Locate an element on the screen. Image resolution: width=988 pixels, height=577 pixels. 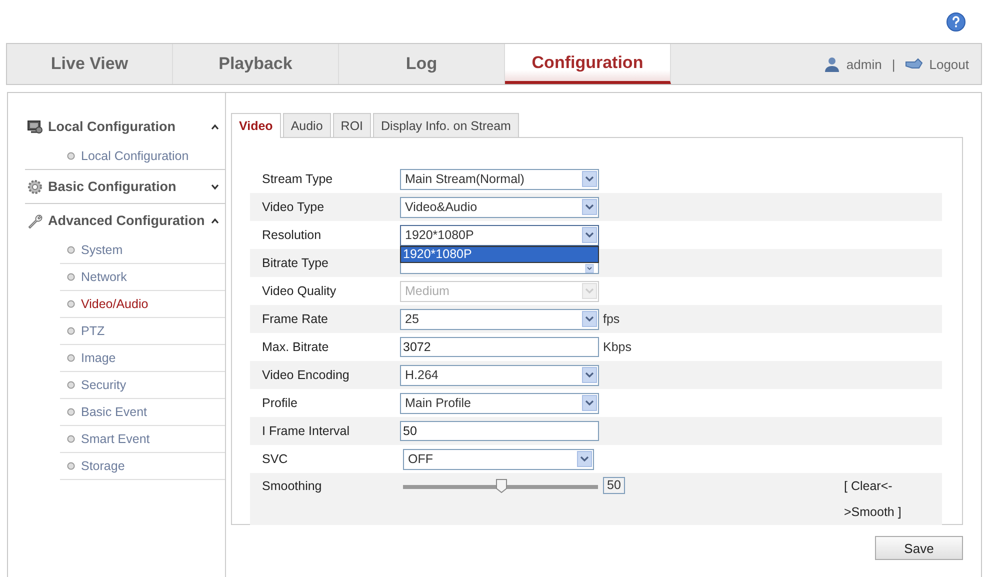
tab: Display Info. on Stream is located at coordinates (446, 125).